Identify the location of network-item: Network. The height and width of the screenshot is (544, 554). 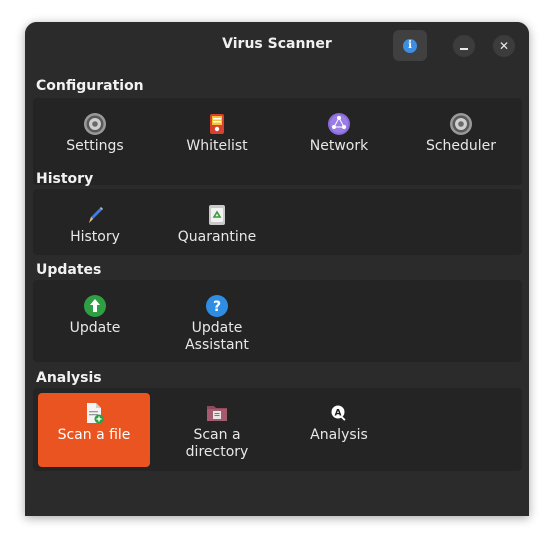
(339, 141).